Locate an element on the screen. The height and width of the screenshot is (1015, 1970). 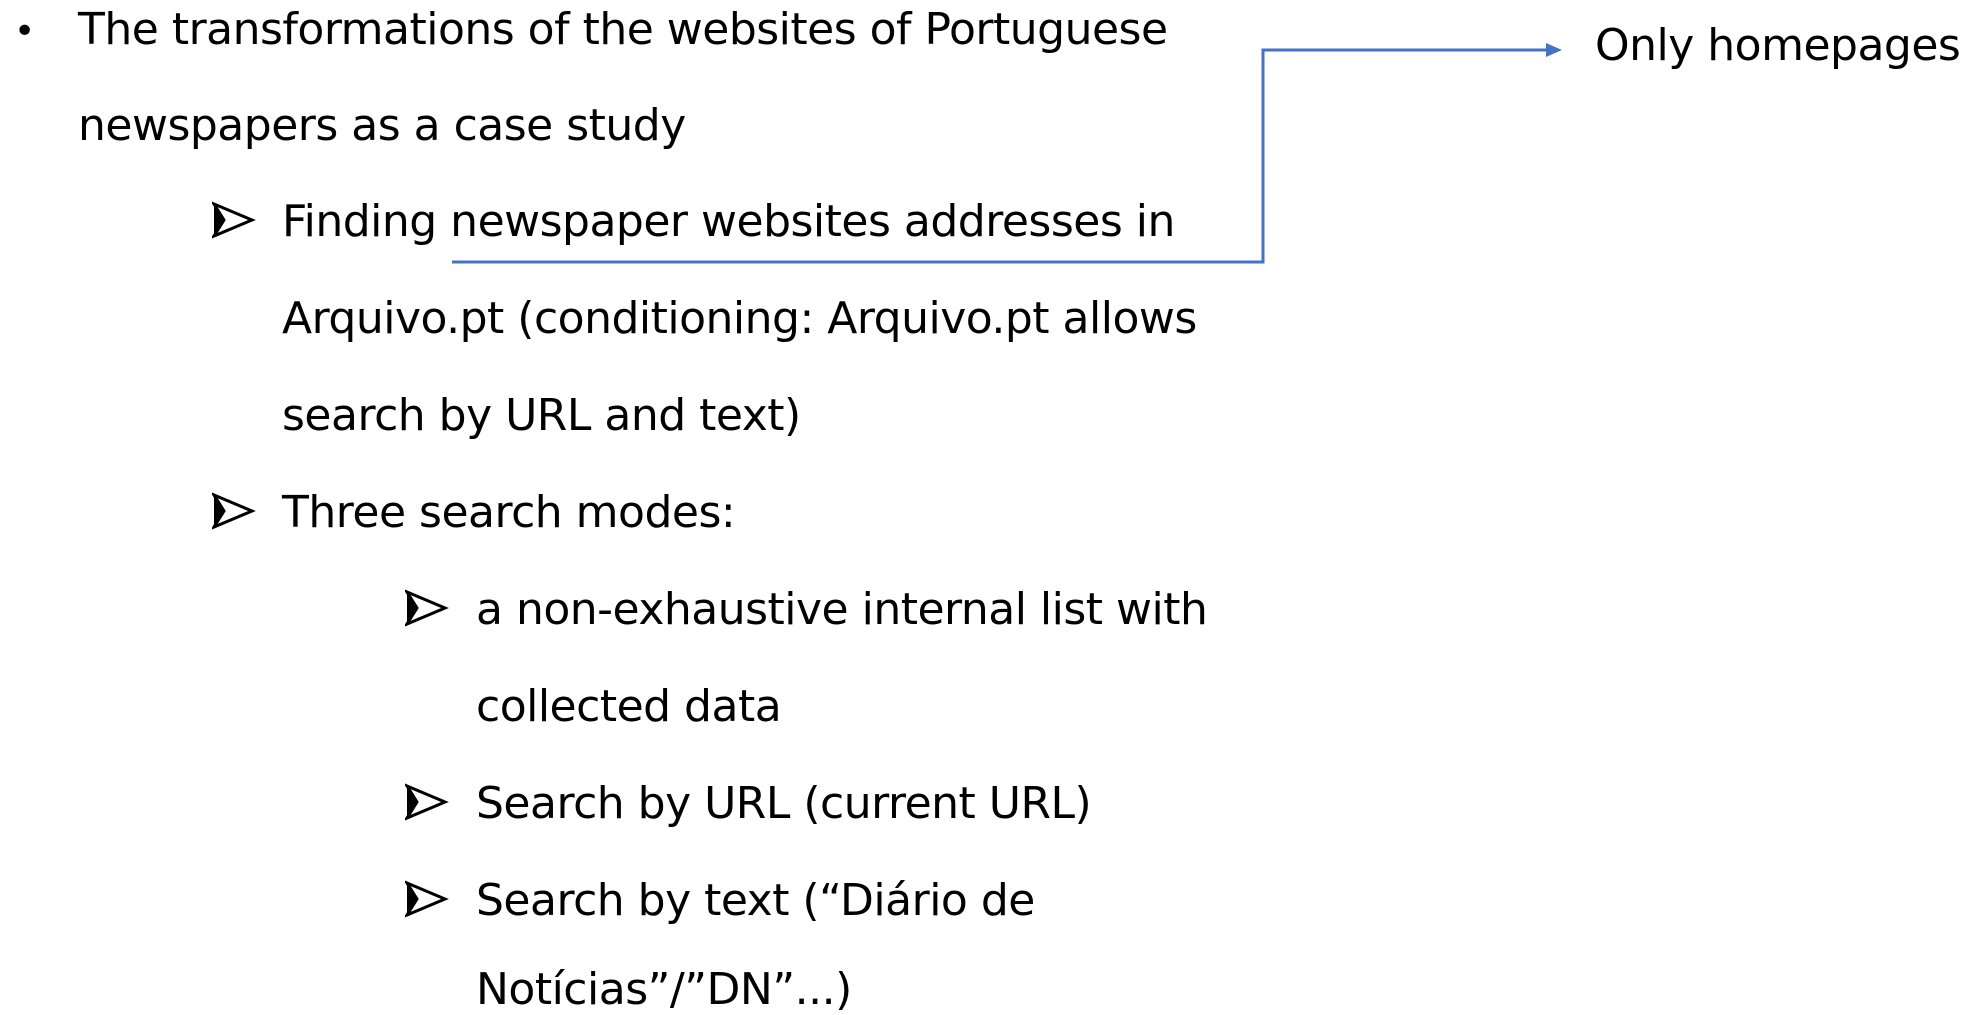
search-mode-1-line-2: collected data is located at coordinates (629, 706).